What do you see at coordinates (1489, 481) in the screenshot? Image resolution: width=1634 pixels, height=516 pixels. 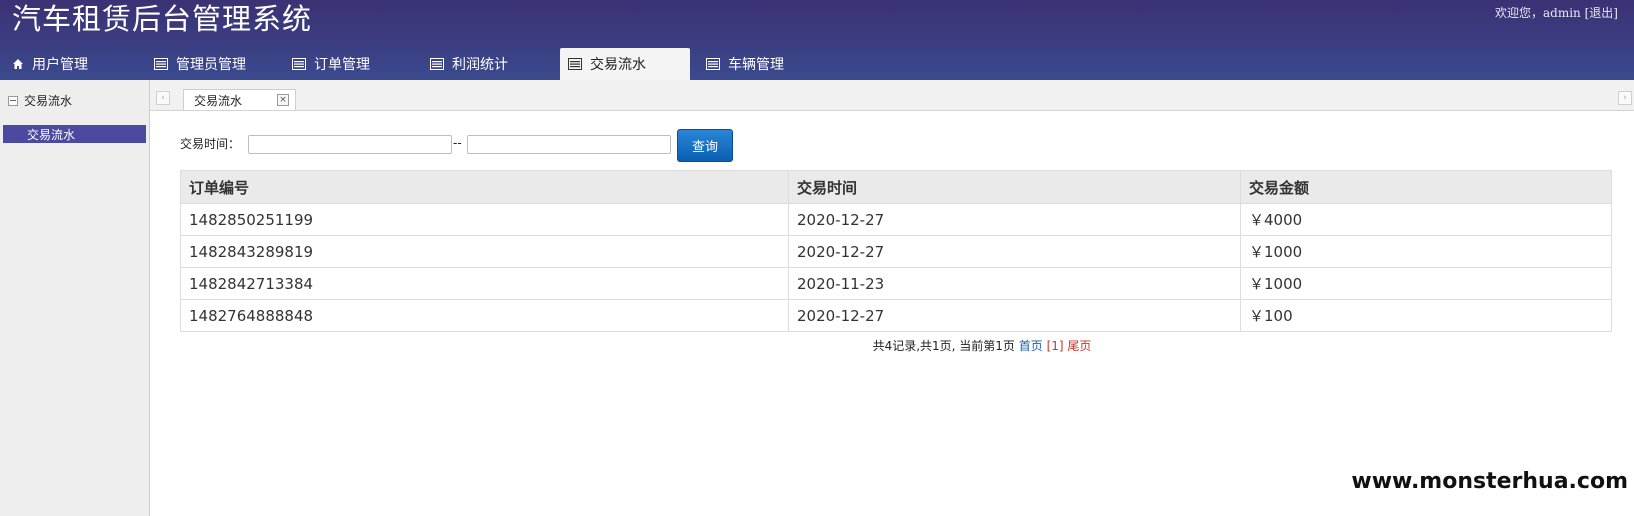 I see `watermark: www.monsterhua.com` at bounding box center [1489, 481].